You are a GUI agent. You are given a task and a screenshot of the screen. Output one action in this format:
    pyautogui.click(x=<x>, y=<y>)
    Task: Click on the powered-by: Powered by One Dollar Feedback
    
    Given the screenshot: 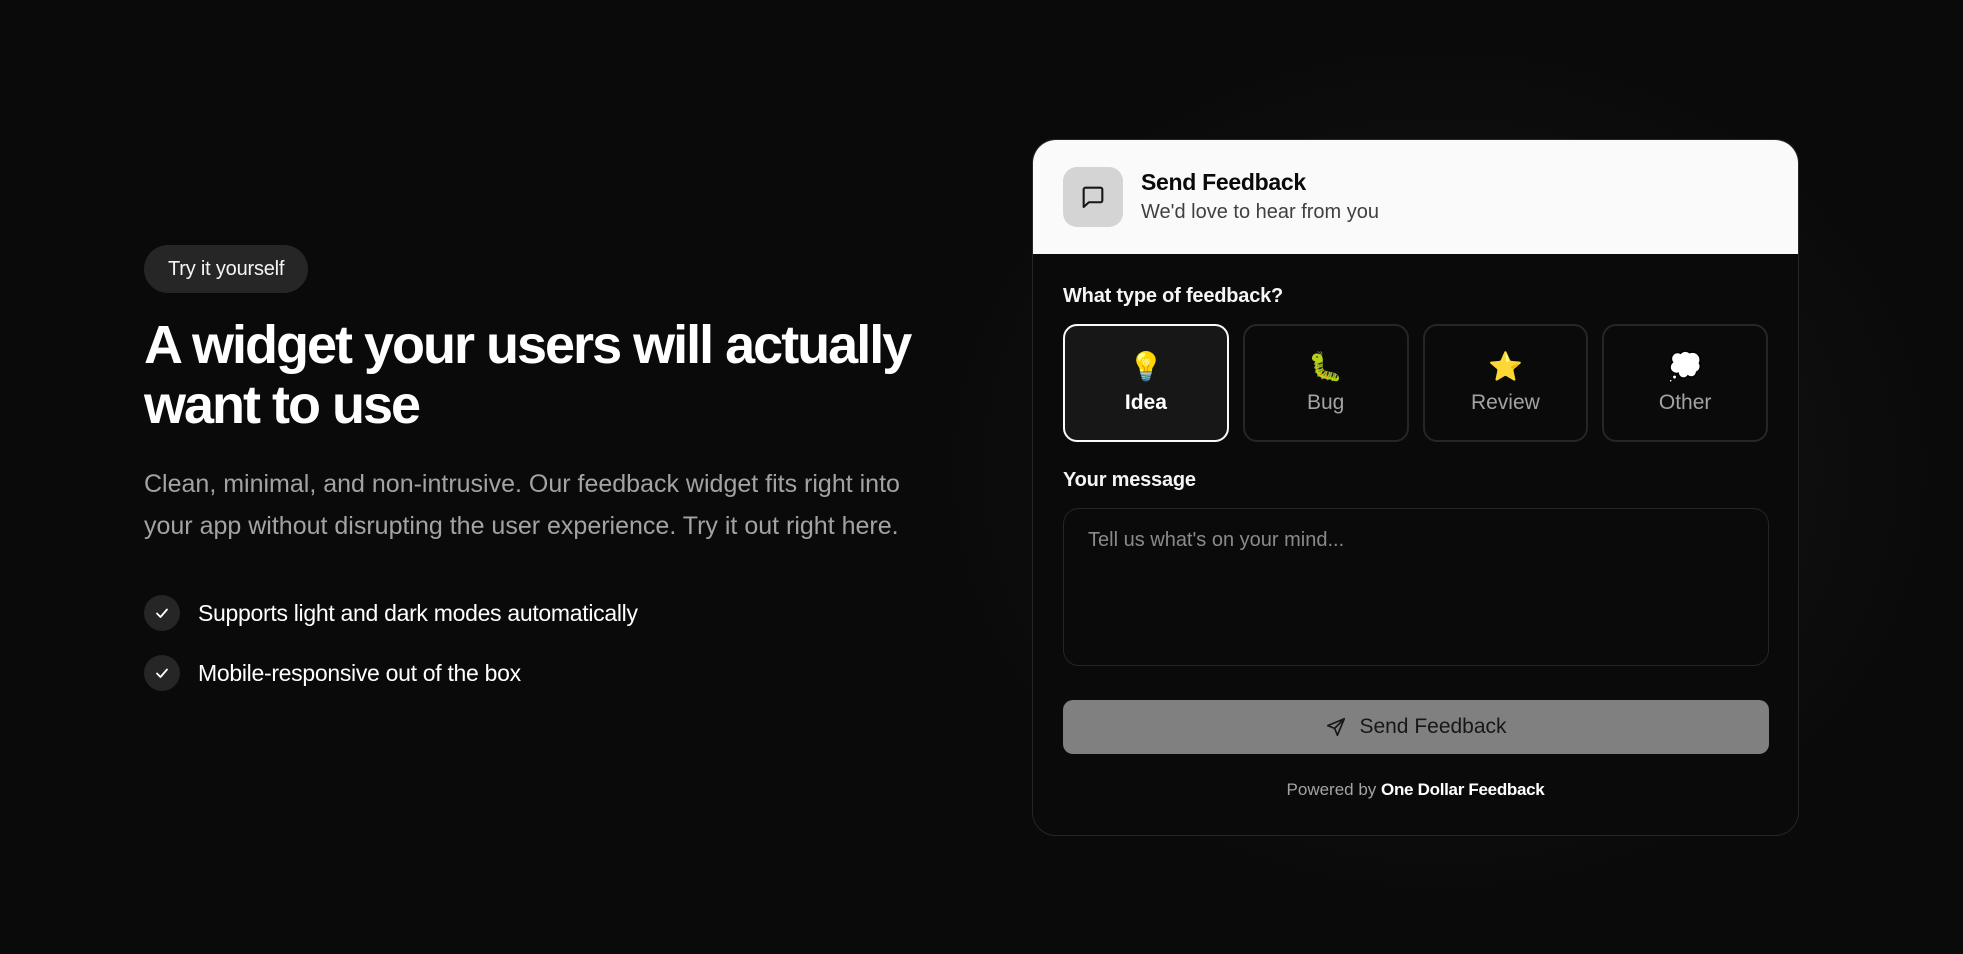 What is the action you would take?
    pyautogui.click(x=1415, y=790)
    